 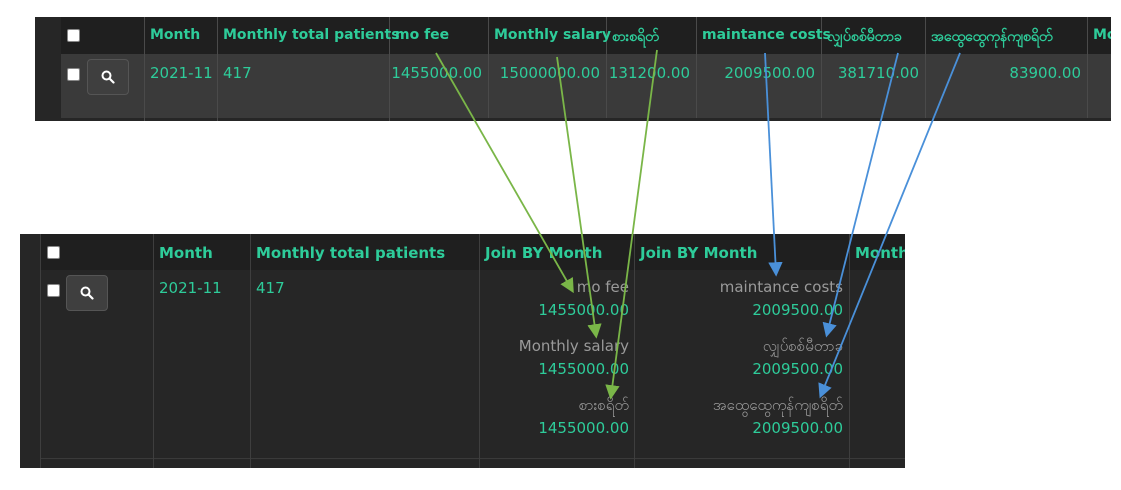 I want to click on b-header-patients: Monthly total patients, so click(x=350, y=253).